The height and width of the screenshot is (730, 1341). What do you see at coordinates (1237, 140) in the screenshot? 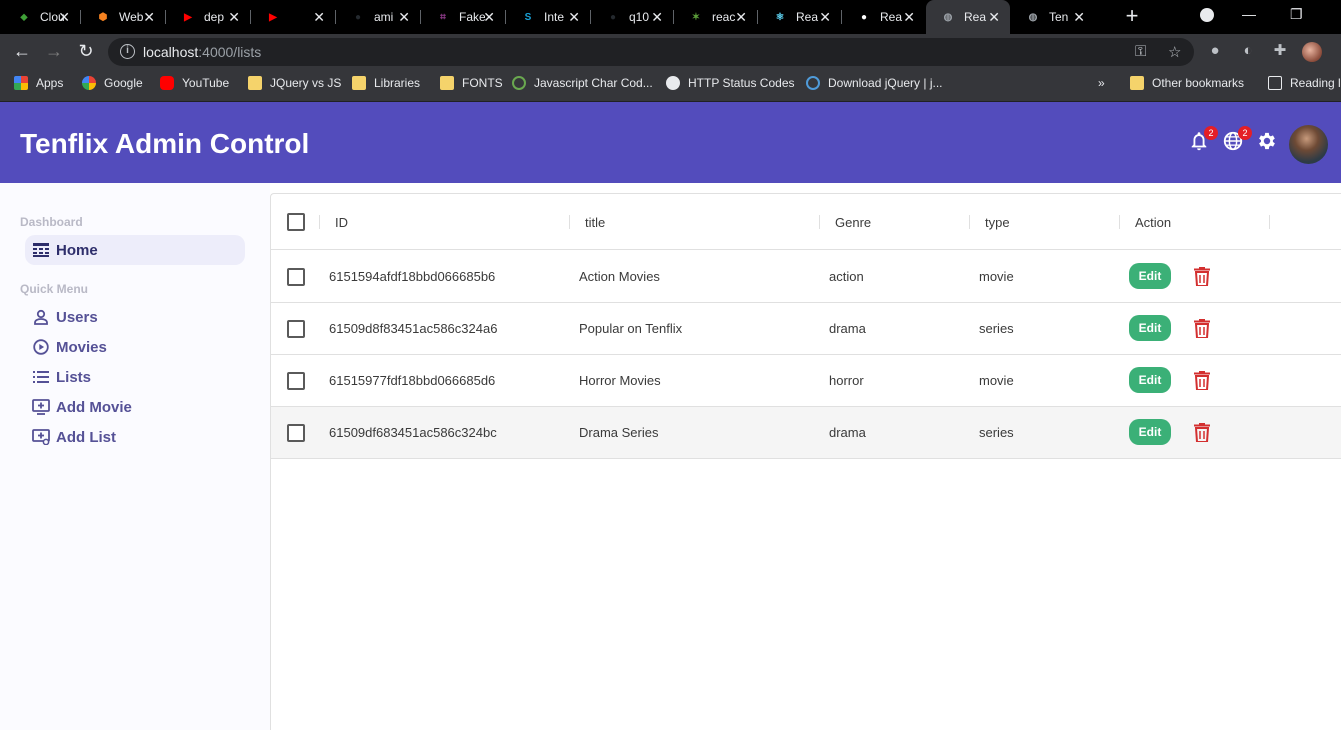
I see `language-icon: 2` at bounding box center [1237, 140].